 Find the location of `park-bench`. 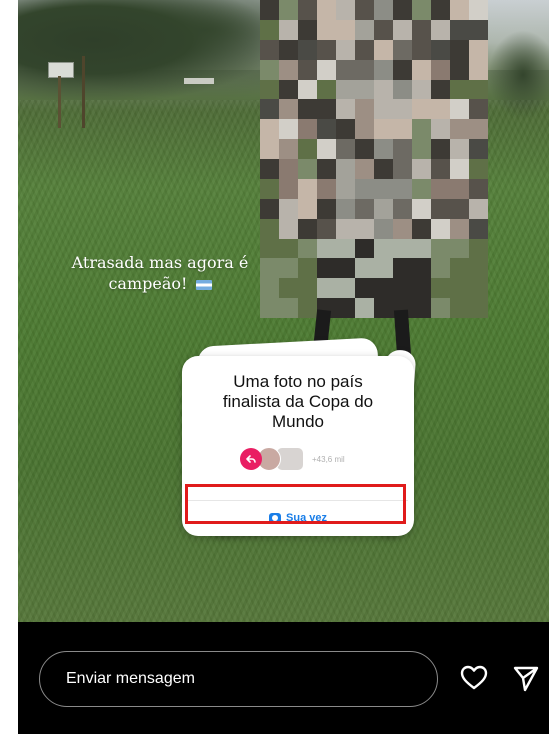

park-bench is located at coordinates (199, 81).